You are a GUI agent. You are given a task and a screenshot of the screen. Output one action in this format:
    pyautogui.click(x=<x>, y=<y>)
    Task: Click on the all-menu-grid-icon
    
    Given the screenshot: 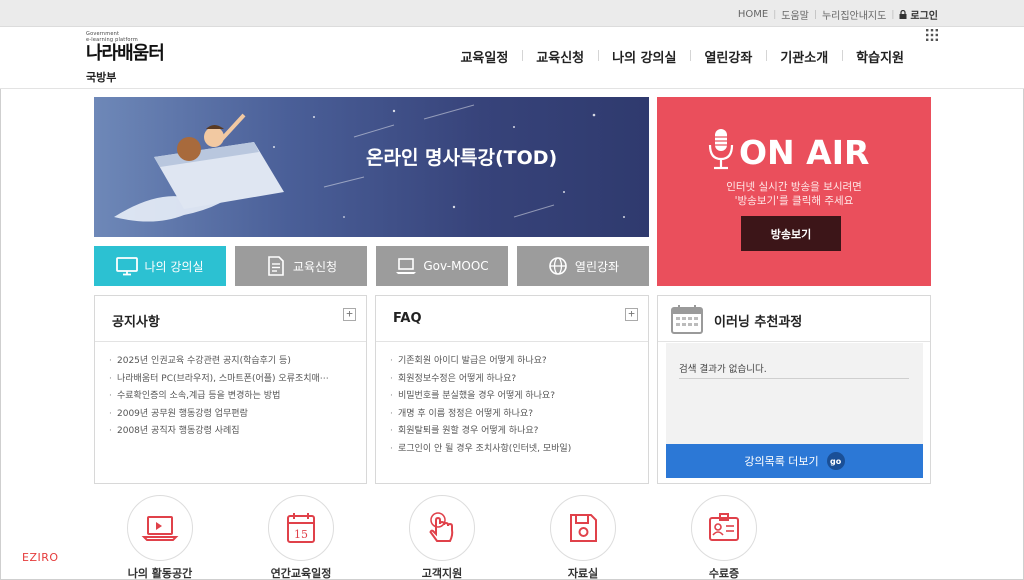 What is the action you would take?
    pyautogui.click(x=932, y=35)
    